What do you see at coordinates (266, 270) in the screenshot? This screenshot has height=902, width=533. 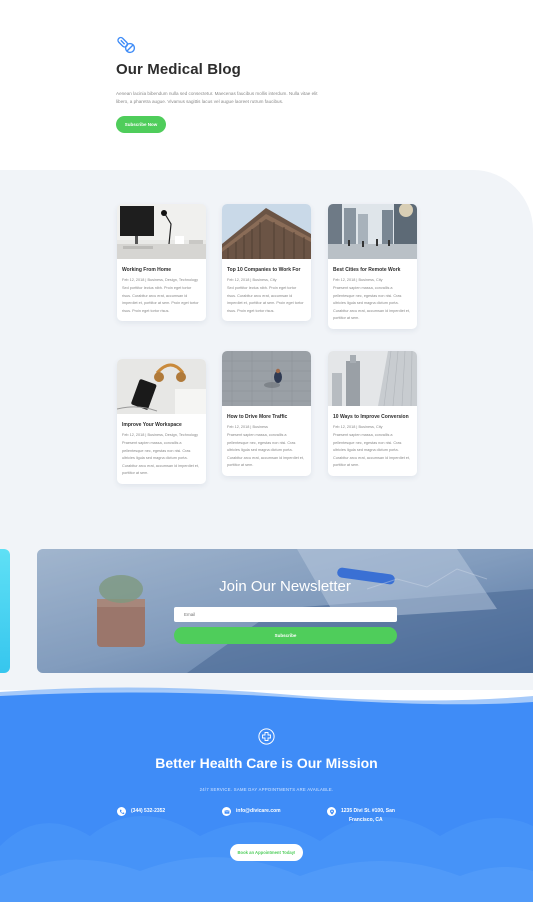 I see `post-title: Top 10 Companies to Work For` at bounding box center [266, 270].